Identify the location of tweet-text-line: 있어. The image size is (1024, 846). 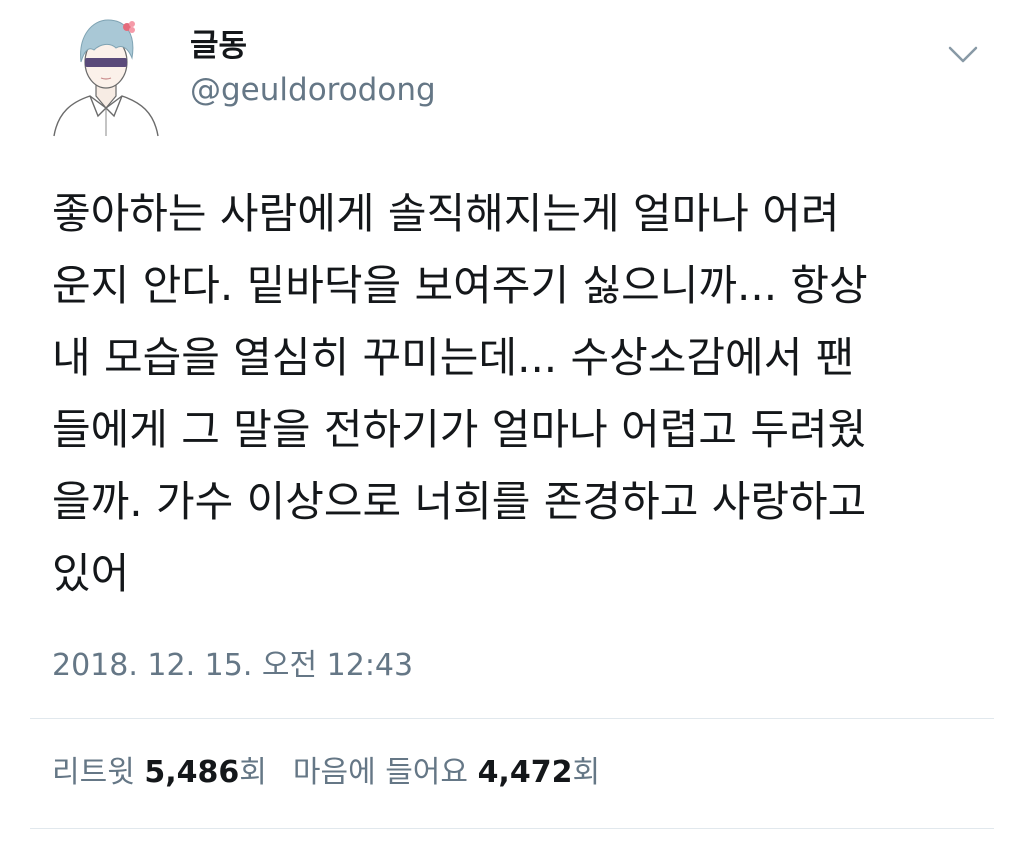
(91, 573).